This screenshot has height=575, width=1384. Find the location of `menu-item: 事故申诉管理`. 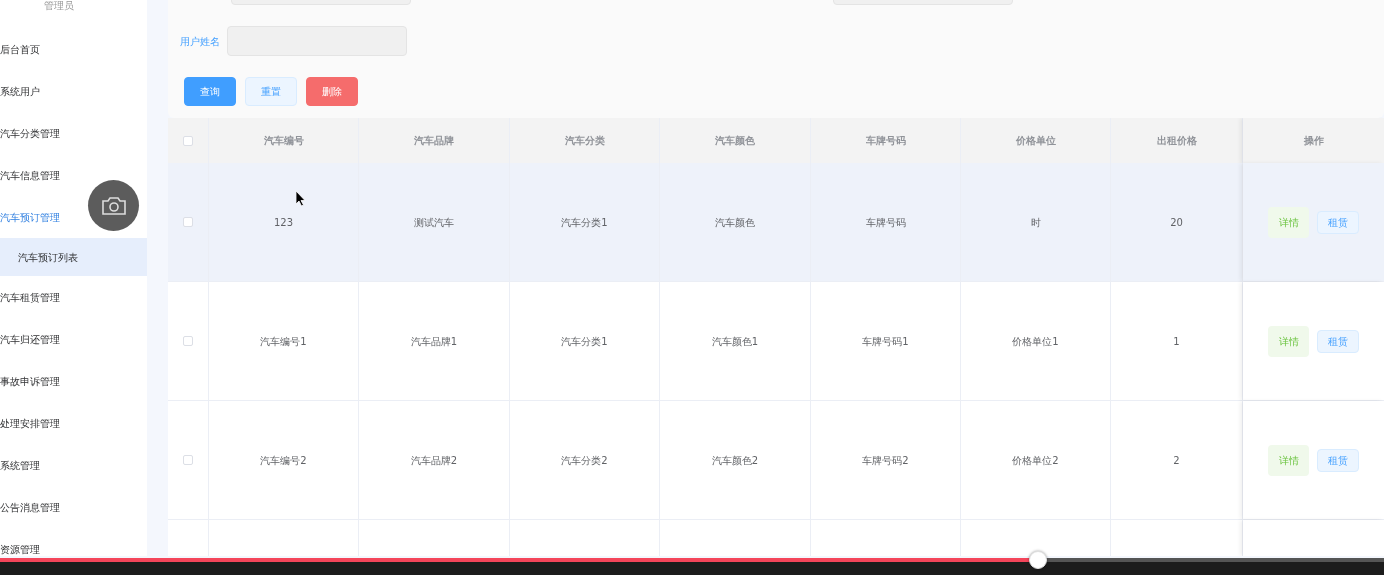

menu-item: 事故申诉管理 is located at coordinates (30, 381).